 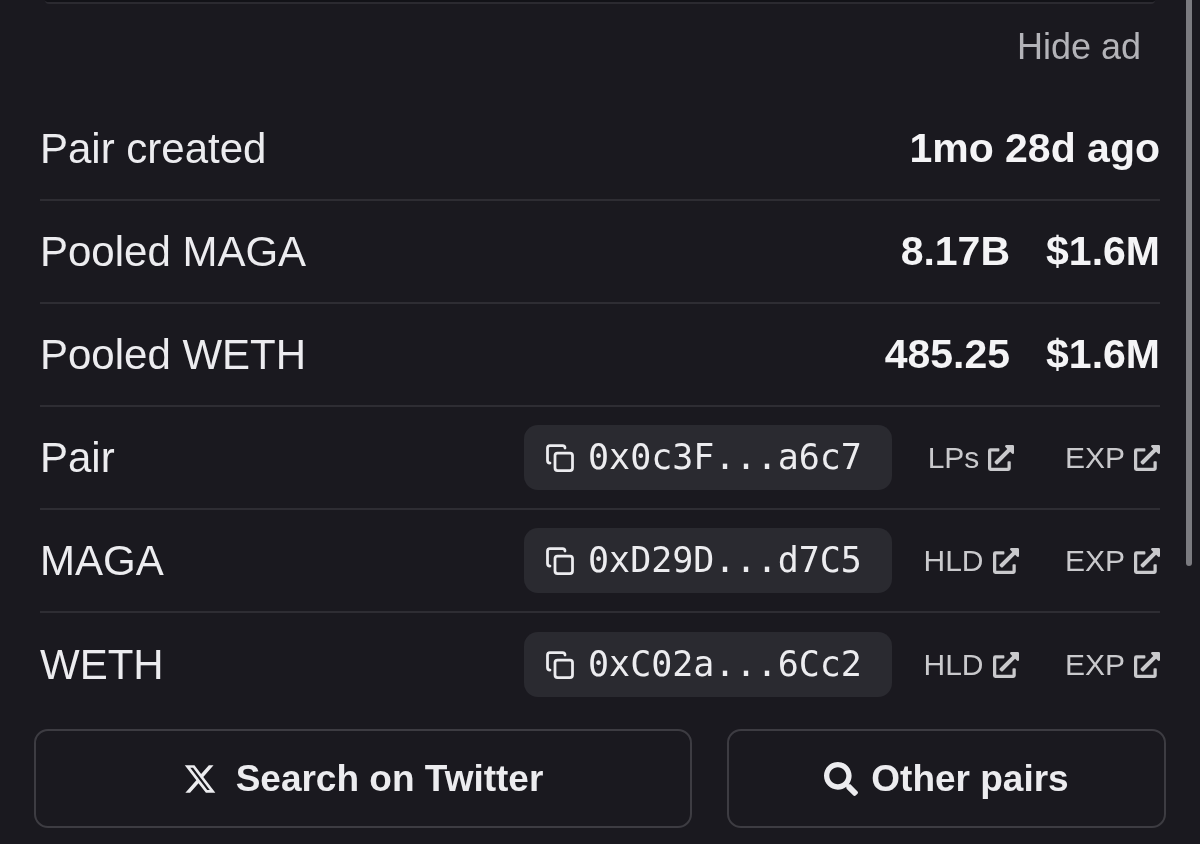 I want to click on row-value: 1mo 28d ago, so click(x=1034, y=148).